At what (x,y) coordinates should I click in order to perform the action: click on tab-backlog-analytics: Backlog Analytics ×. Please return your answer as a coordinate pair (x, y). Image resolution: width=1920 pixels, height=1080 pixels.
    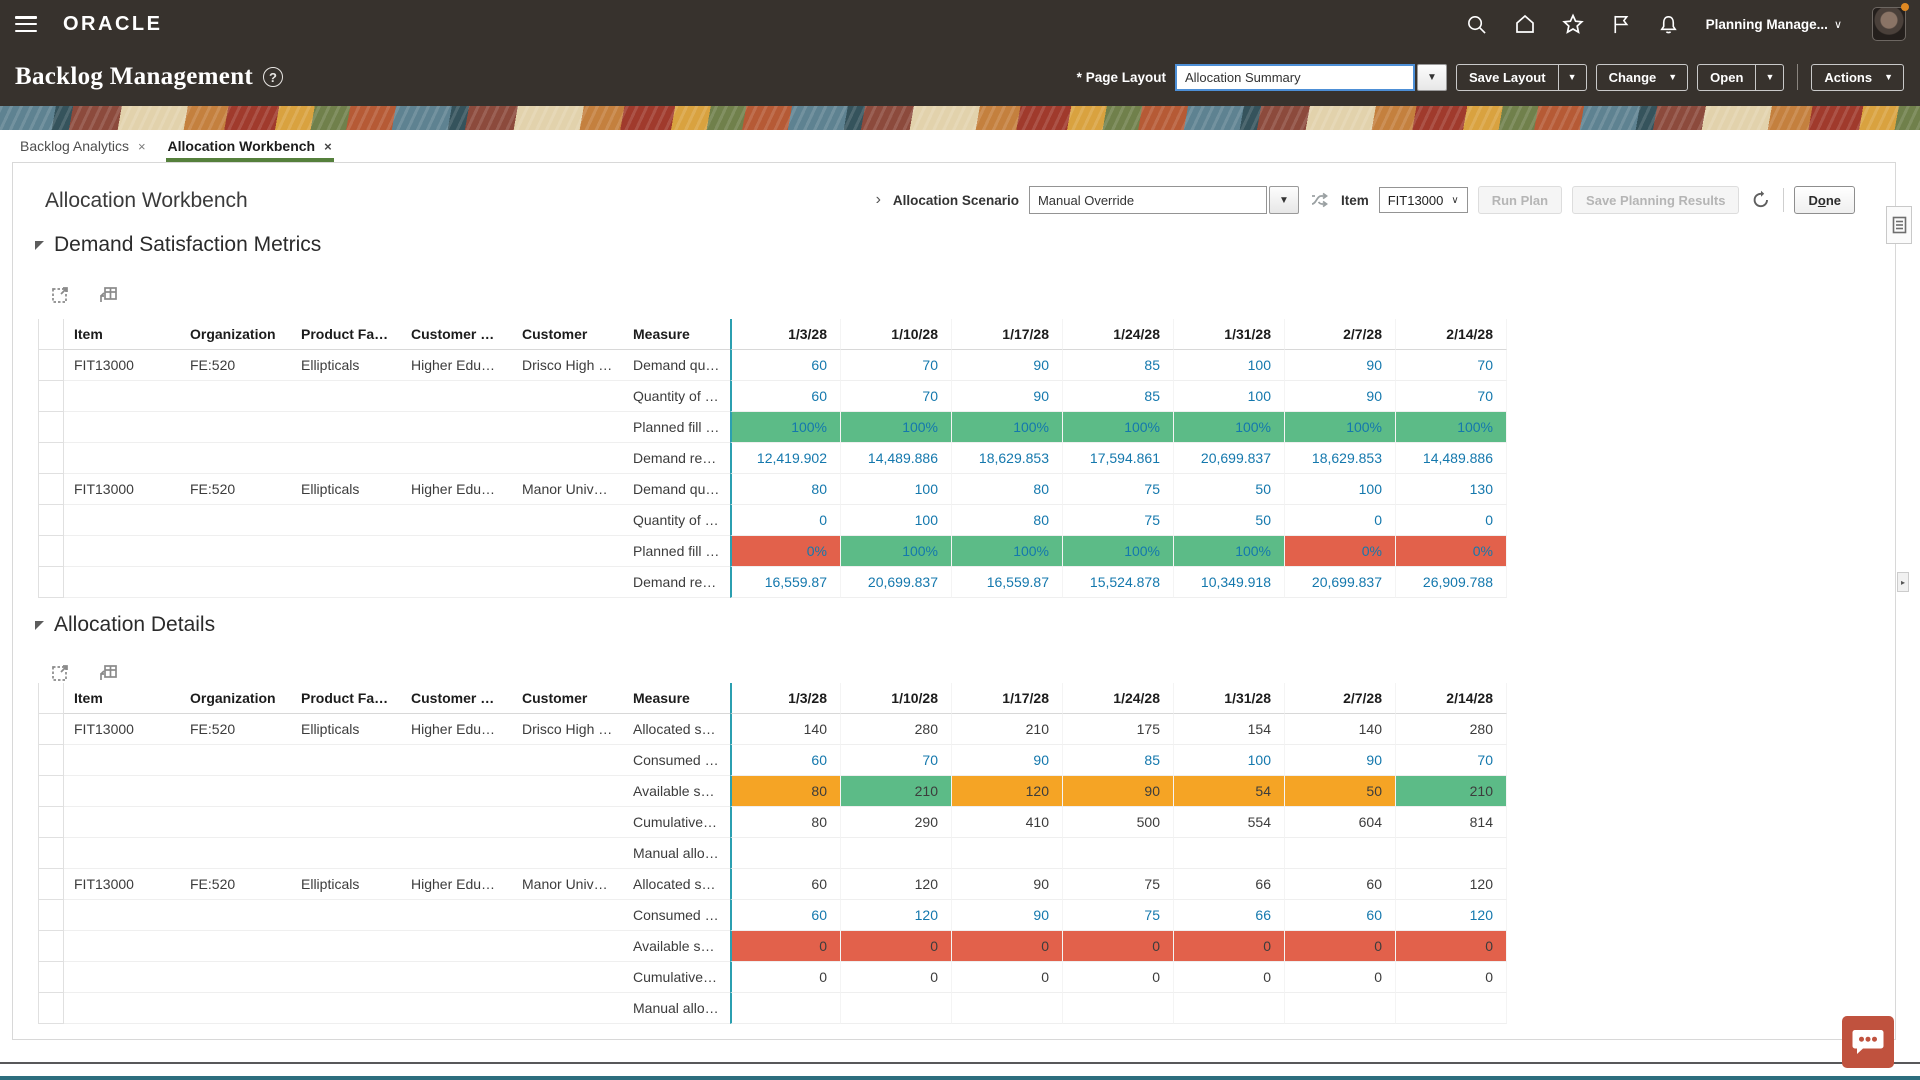
    Looking at the image, I should click on (83, 146).